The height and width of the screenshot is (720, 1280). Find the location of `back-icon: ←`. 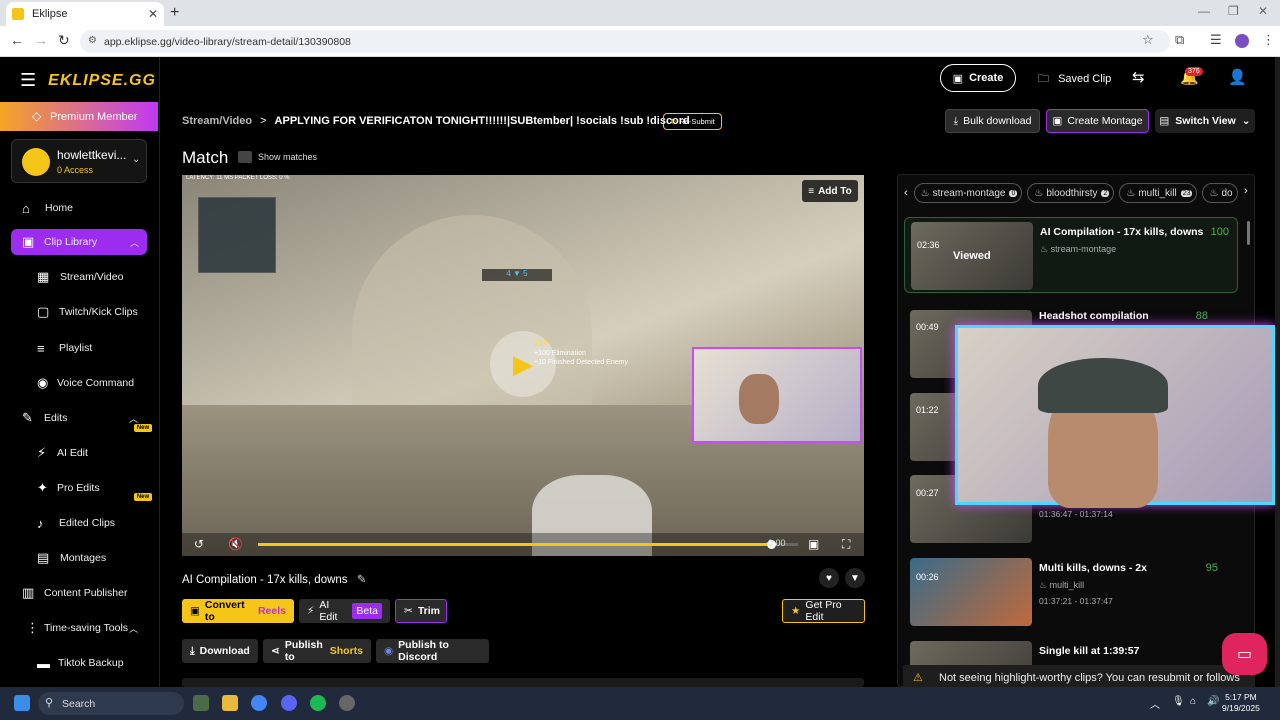

back-icon: ← is located at coordinates (17, 40).